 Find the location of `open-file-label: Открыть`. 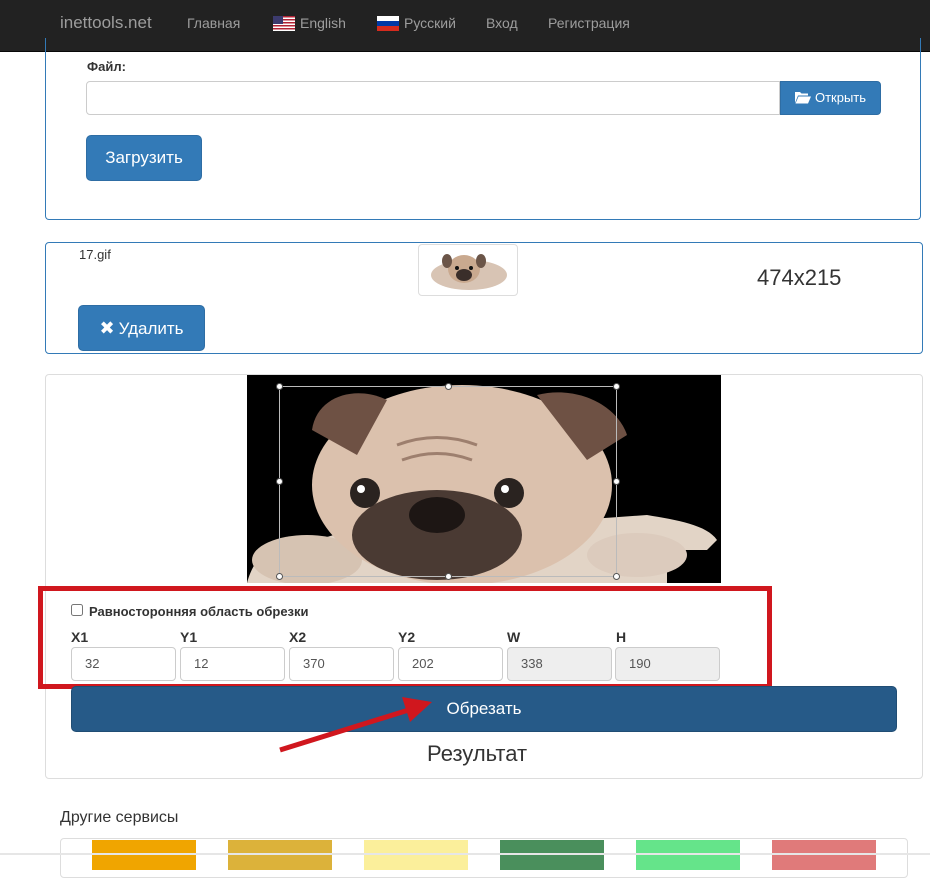

open-file-label: Открыть is located at coordinates (840, 97).